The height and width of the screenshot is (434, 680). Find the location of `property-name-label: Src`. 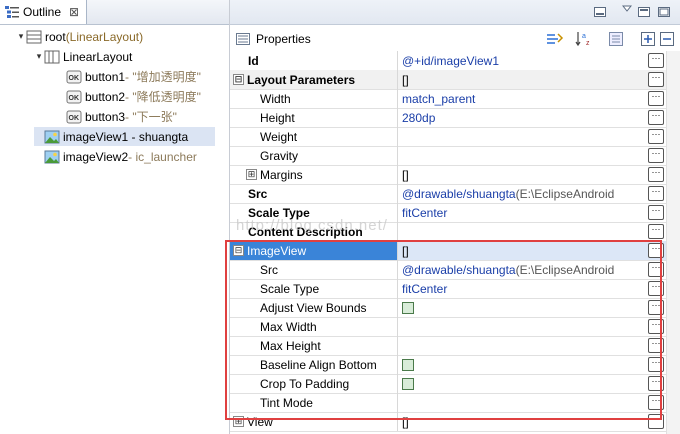

property-name-label: Src is located at coordinates (269, 269).